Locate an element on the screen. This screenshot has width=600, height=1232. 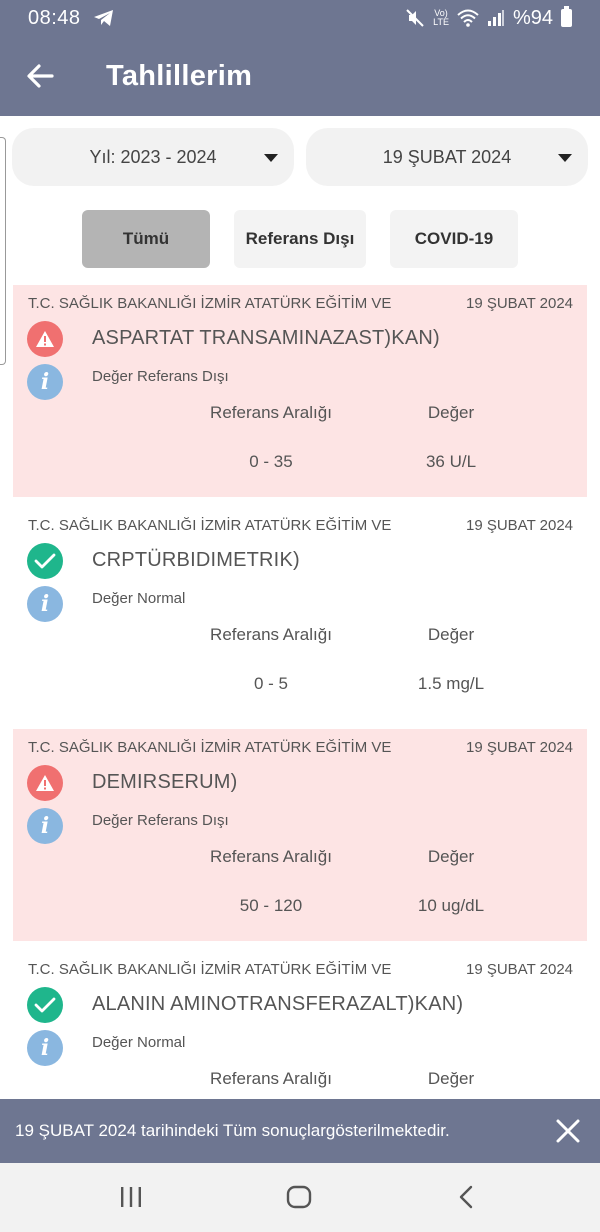
snackbar-close-button is located at coordinates (568, 1131).